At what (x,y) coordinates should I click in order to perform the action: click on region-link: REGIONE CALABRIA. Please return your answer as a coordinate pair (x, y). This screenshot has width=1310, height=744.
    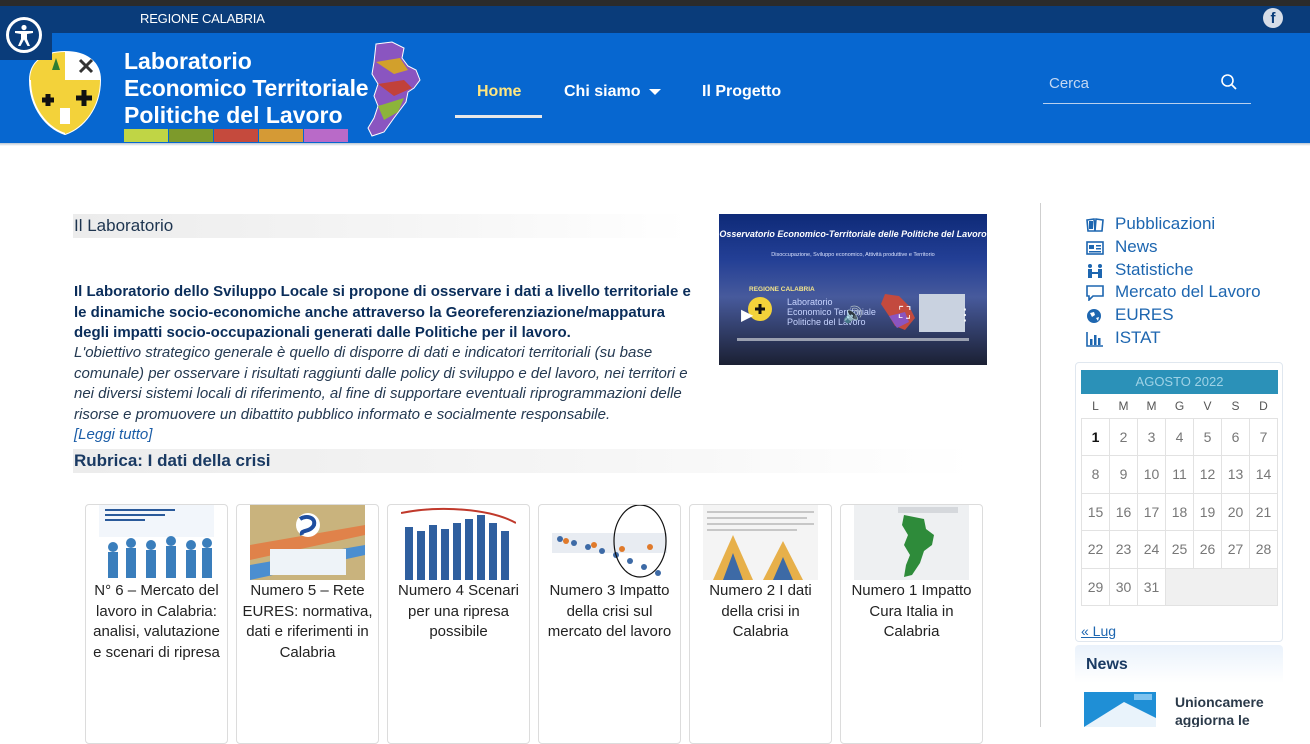
    Looking at the image, I should click on (202, 18).